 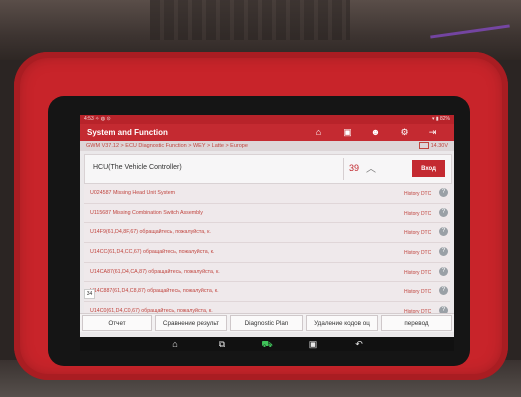 What do you see at coordinates (440, 119) in the screenshot?
I see `status-right: ▾ ▮ 82%` at bounding box center [440, 119].